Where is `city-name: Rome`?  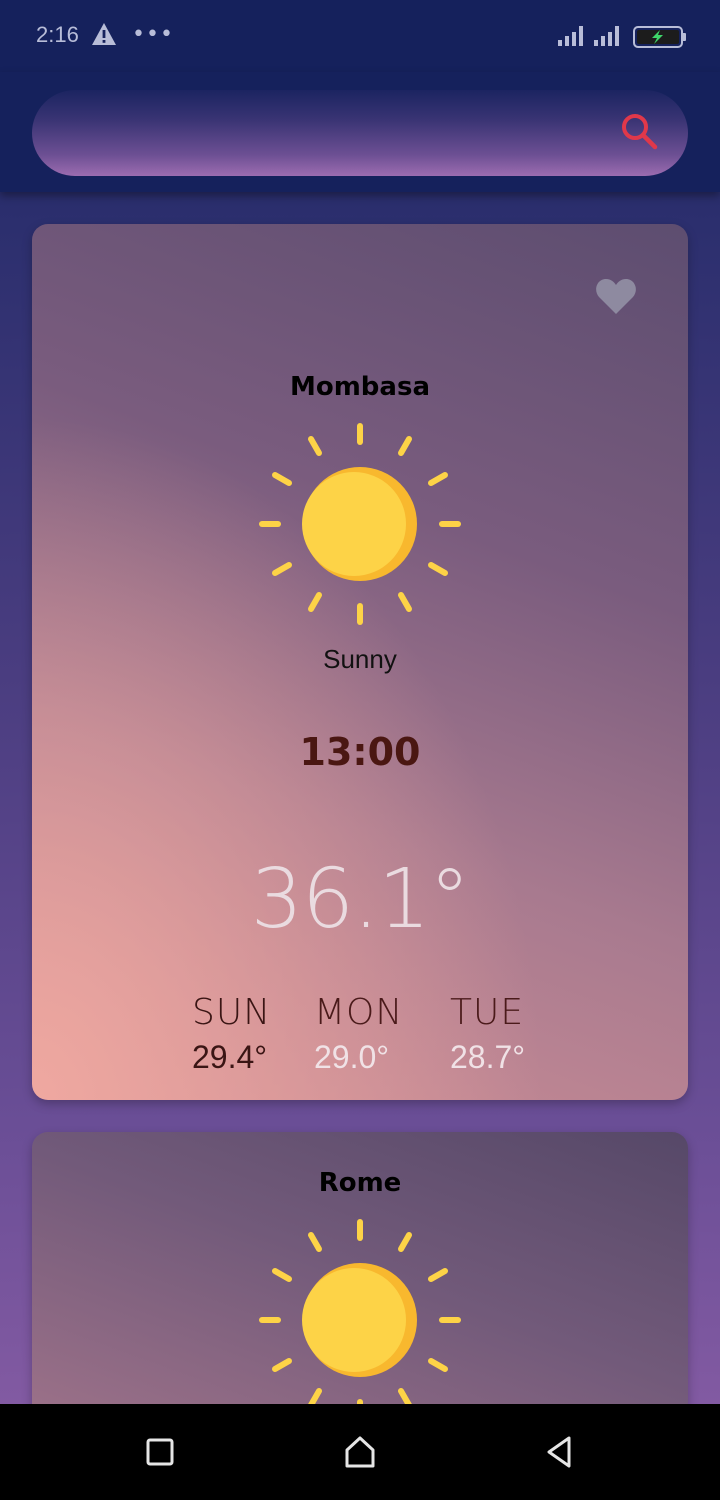 city-name: Rome is located at coordinates (360, 1183).